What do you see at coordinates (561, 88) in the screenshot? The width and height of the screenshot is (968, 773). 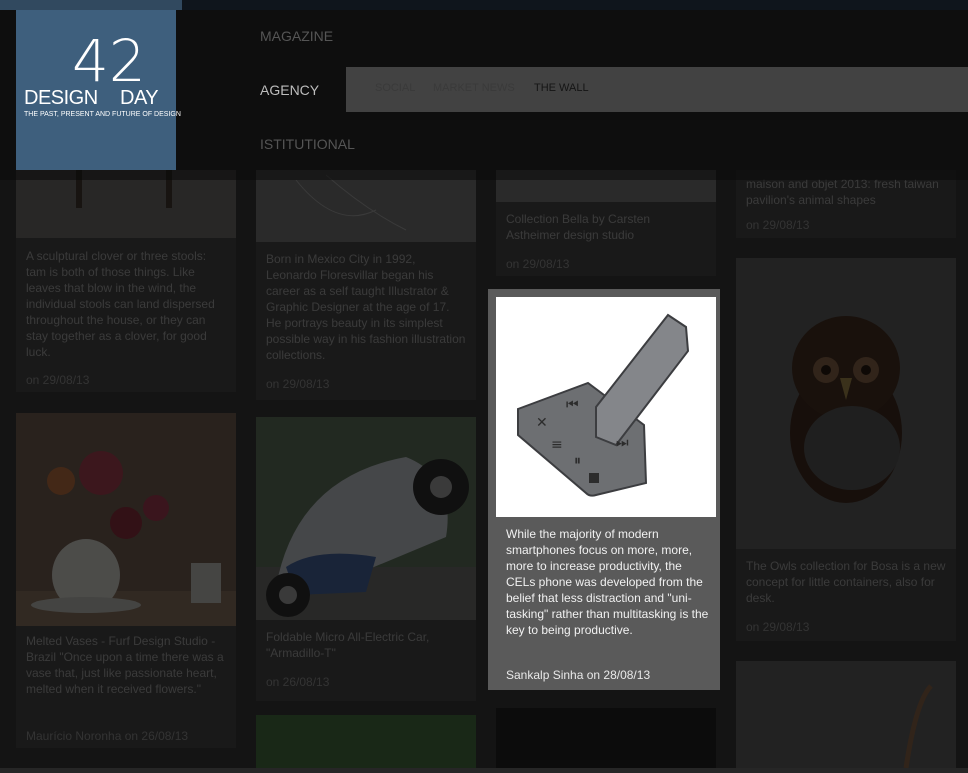 I see `subnav-link-the-wall: THE WALL` at bounding box center [561, 88].